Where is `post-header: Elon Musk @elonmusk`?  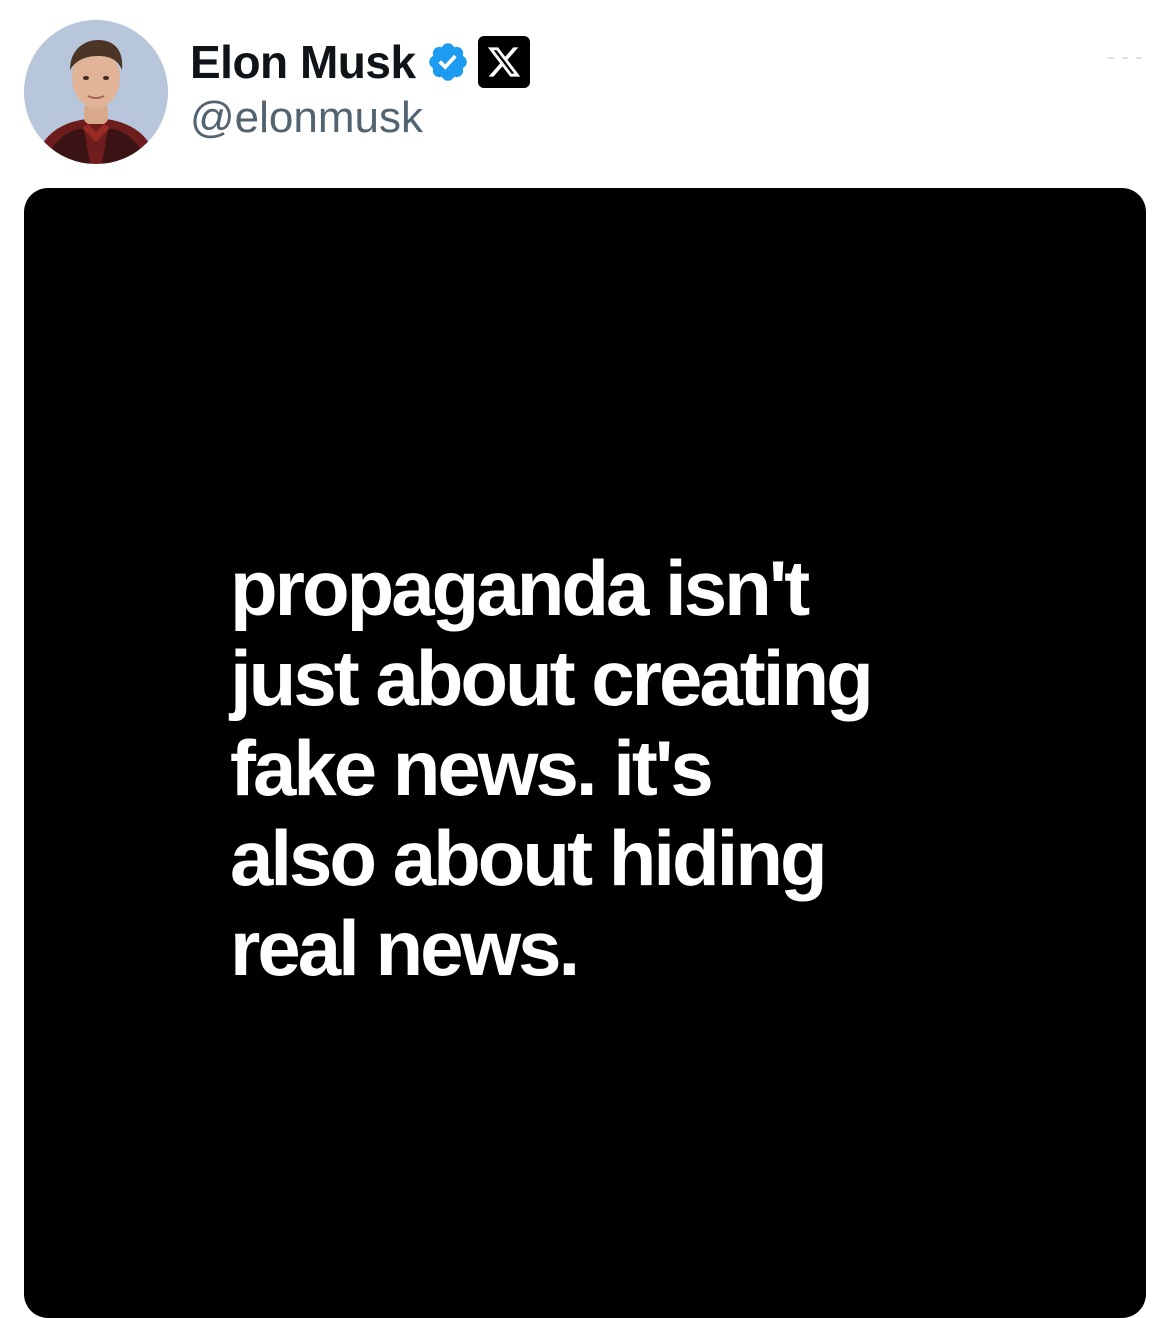 post-header: Elon Musk @elonmusk is located at coordinates (585, 95).